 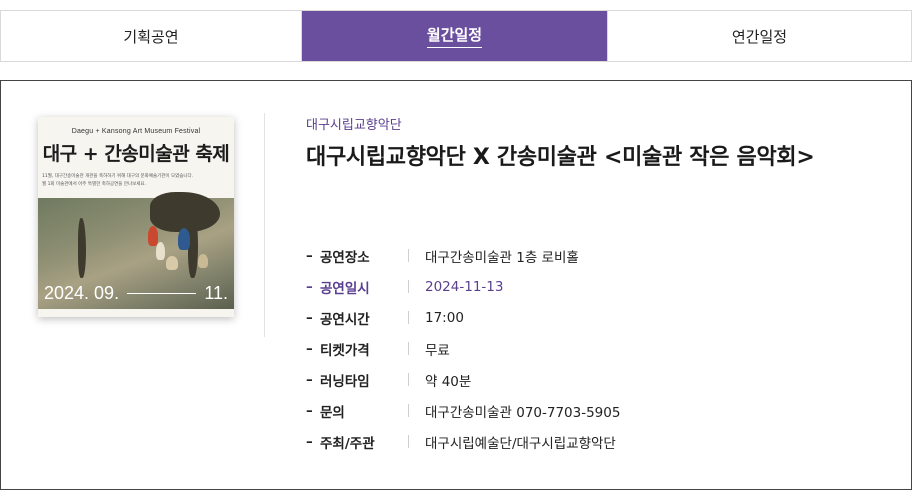 What do you see at coordinates (94, 184) in the screenshot?
I see `poster-description-line: 월 1회 미술관에서 아주 특별한 축하공연을 만나보세요.` at bounding box center [94, 184].